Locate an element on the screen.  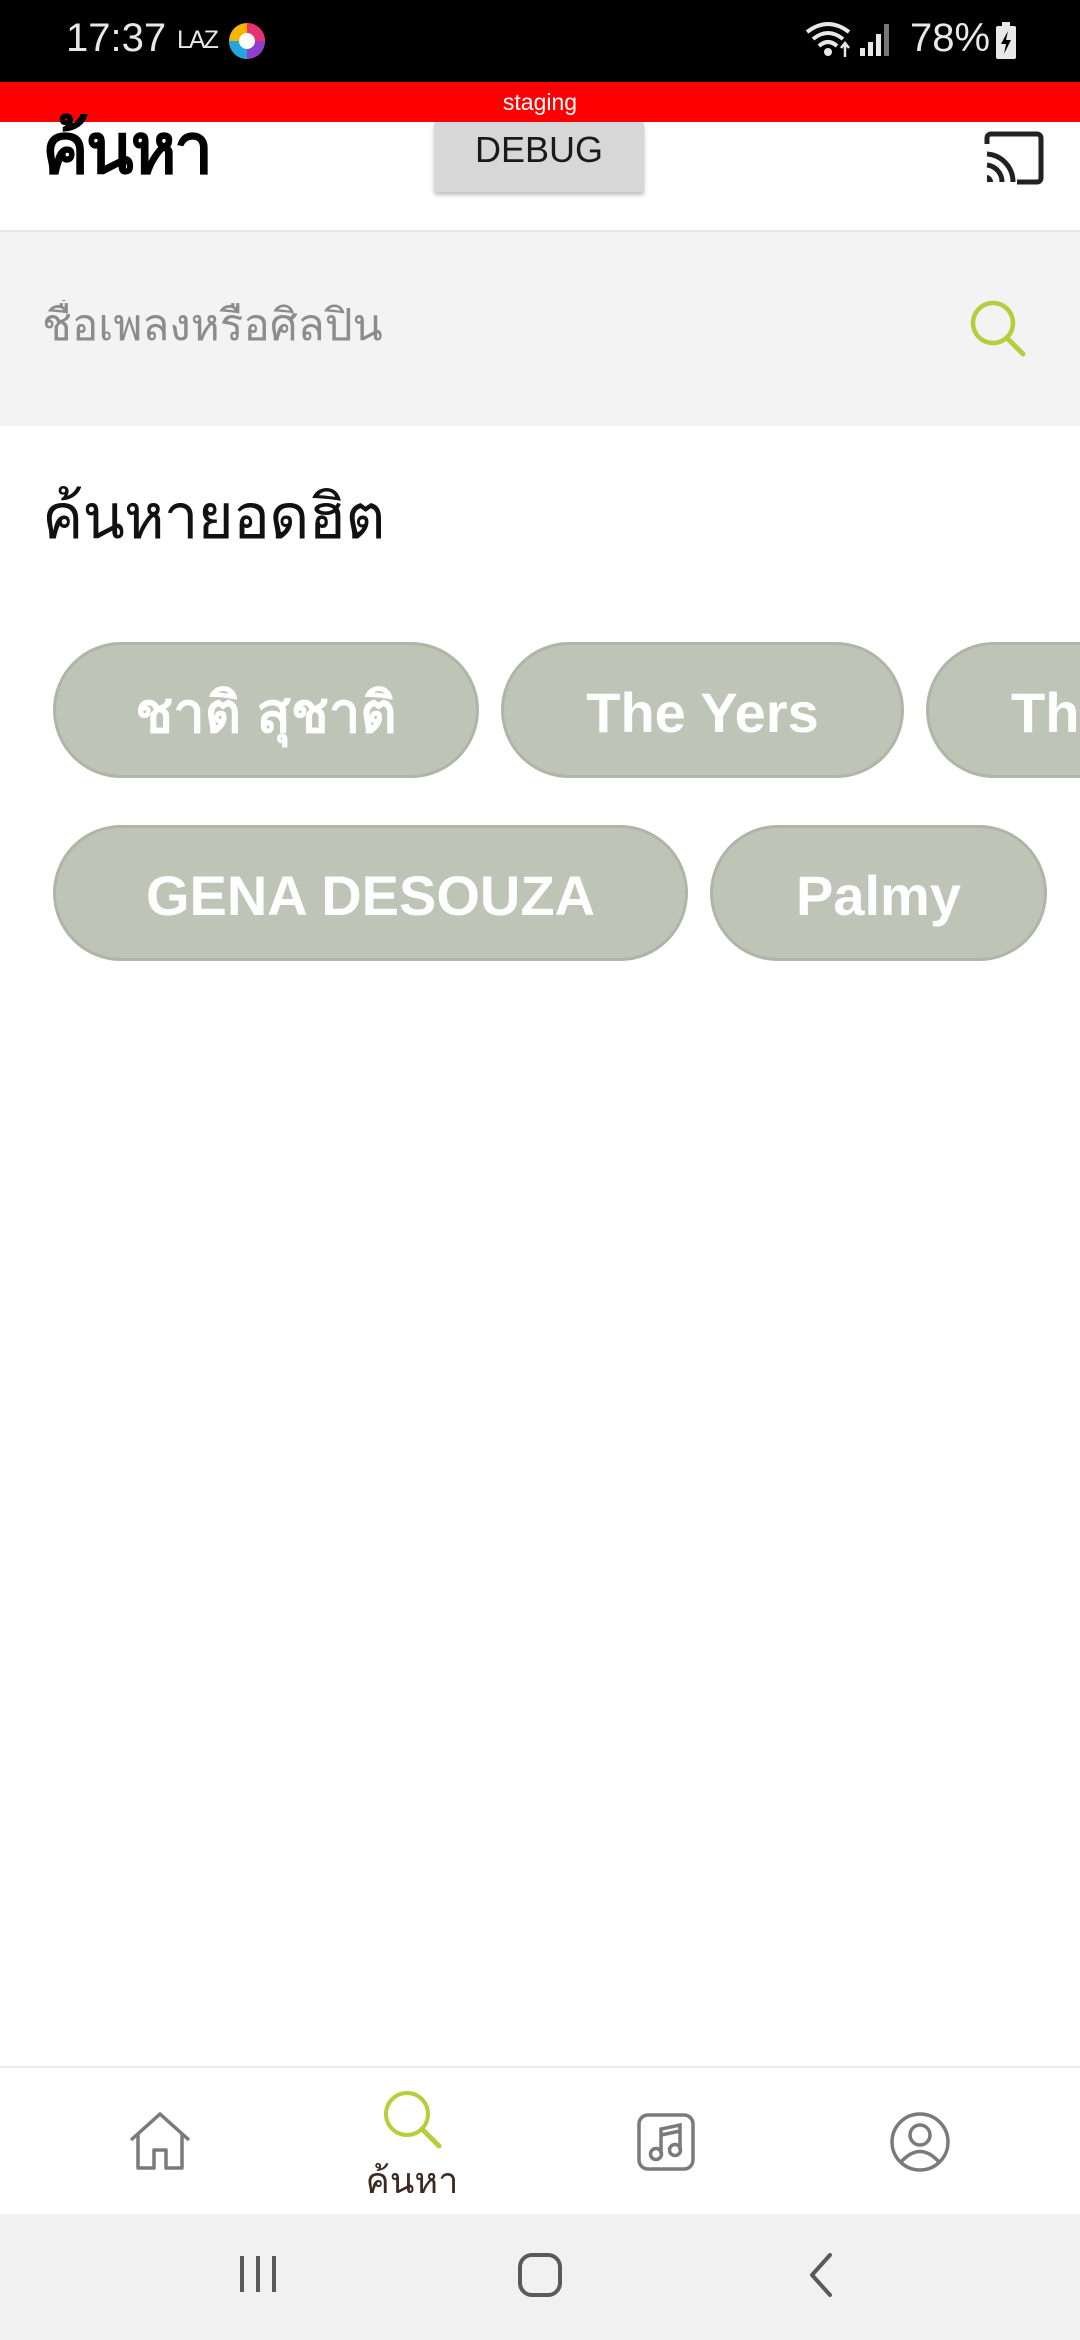
bottom-nav: ค้นหา is located at coordinates (540, 2141).